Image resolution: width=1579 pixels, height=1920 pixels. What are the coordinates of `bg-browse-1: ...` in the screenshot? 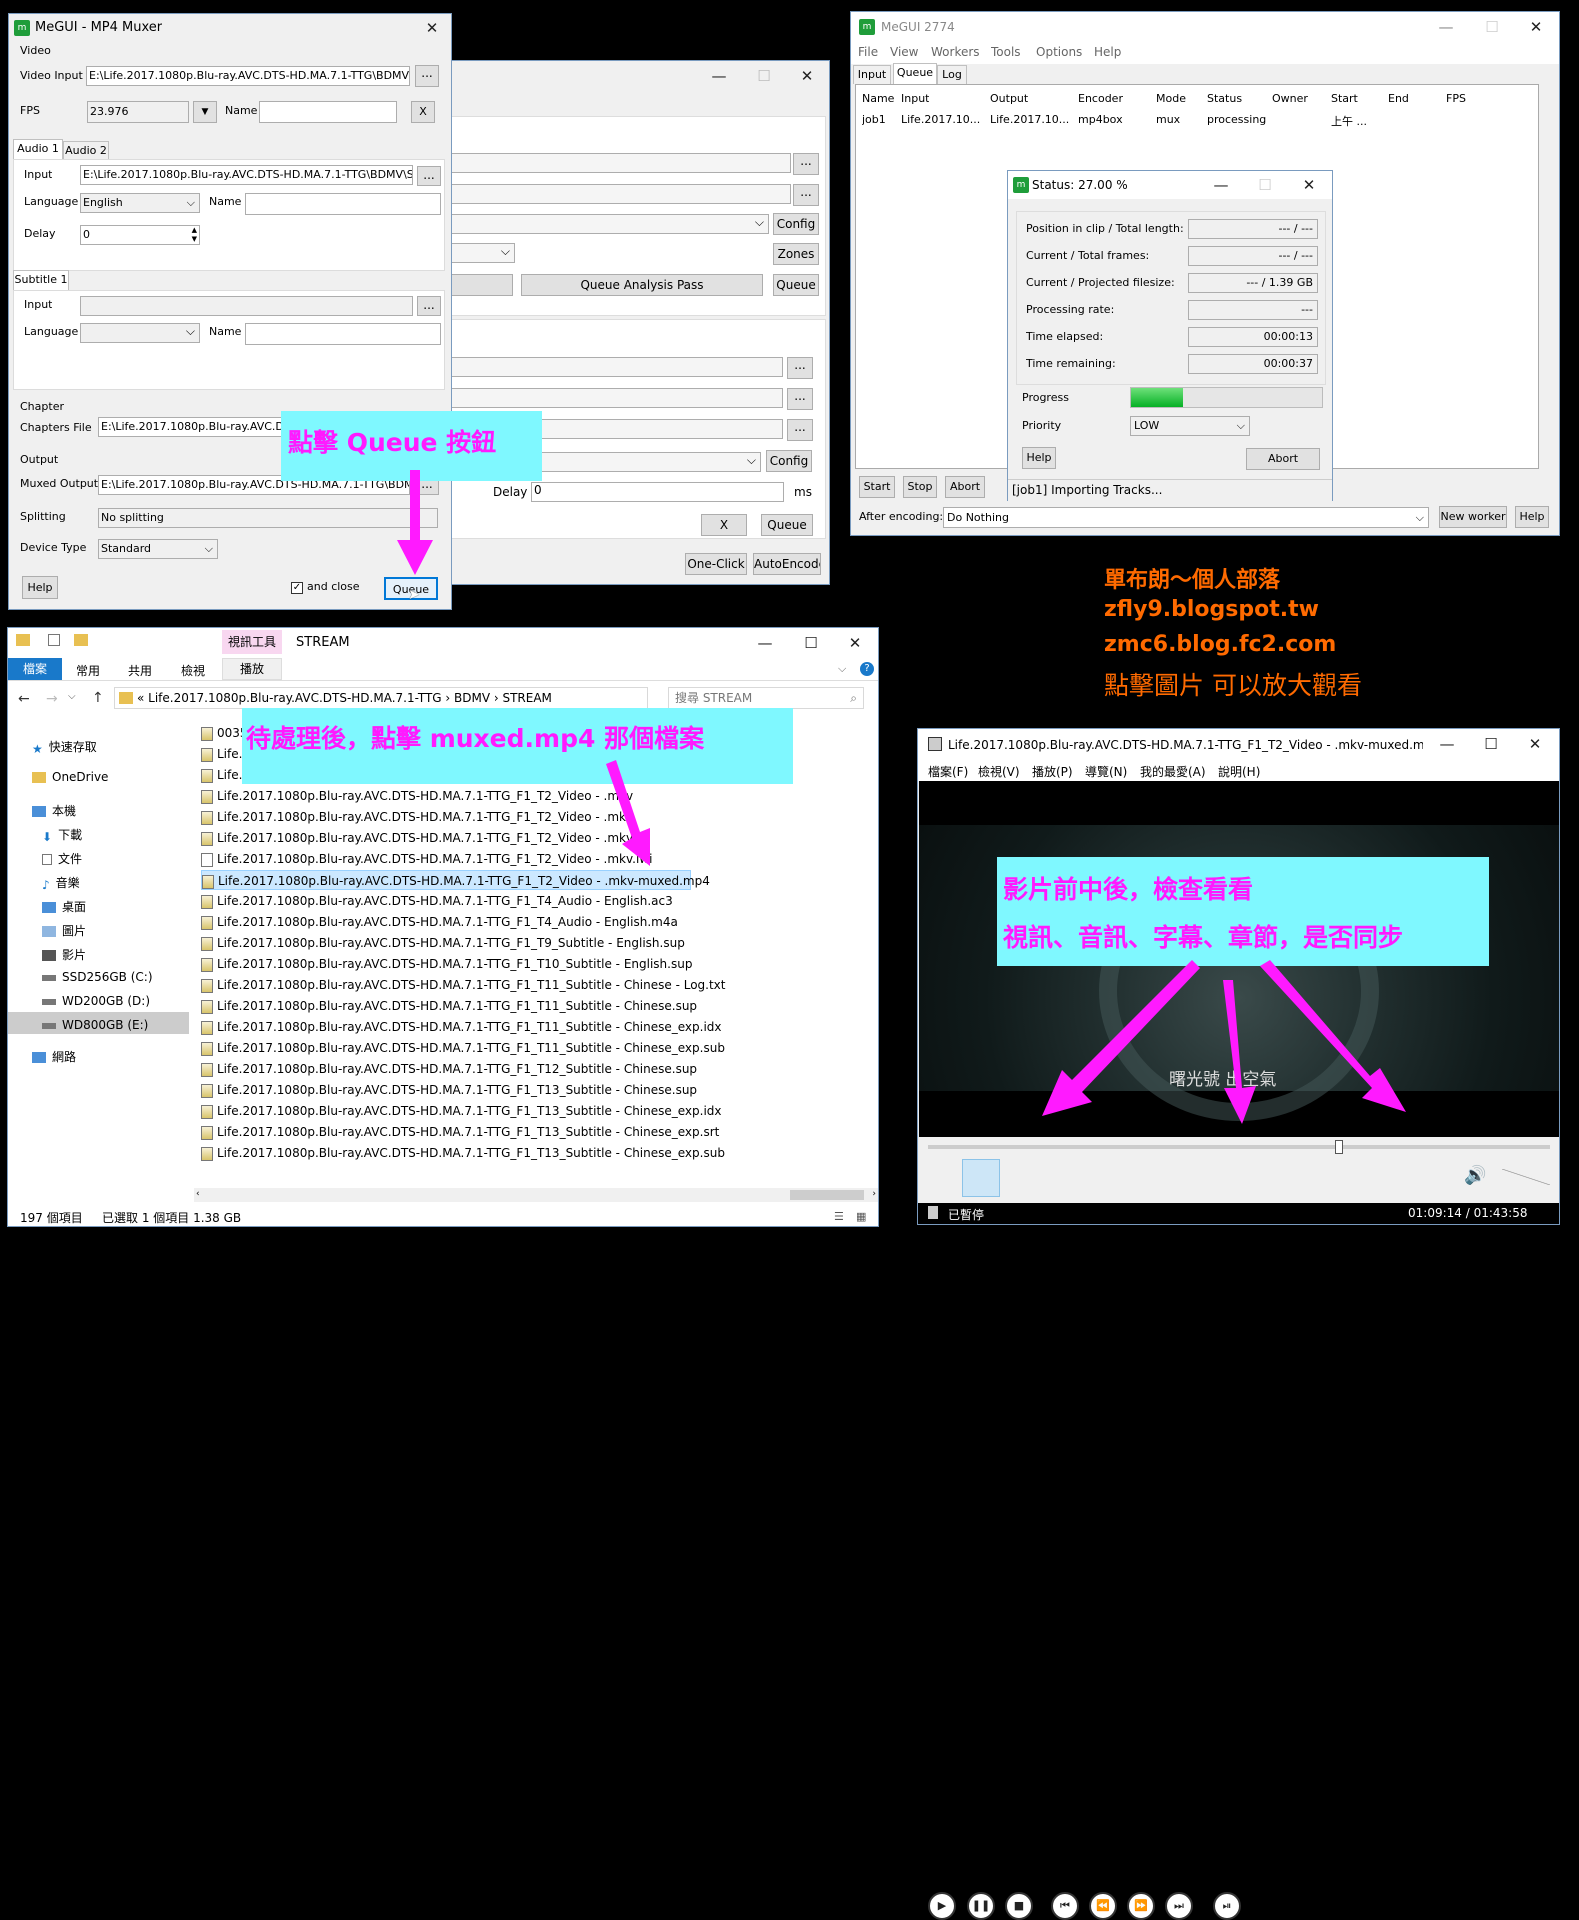 It's located at (806, 164).